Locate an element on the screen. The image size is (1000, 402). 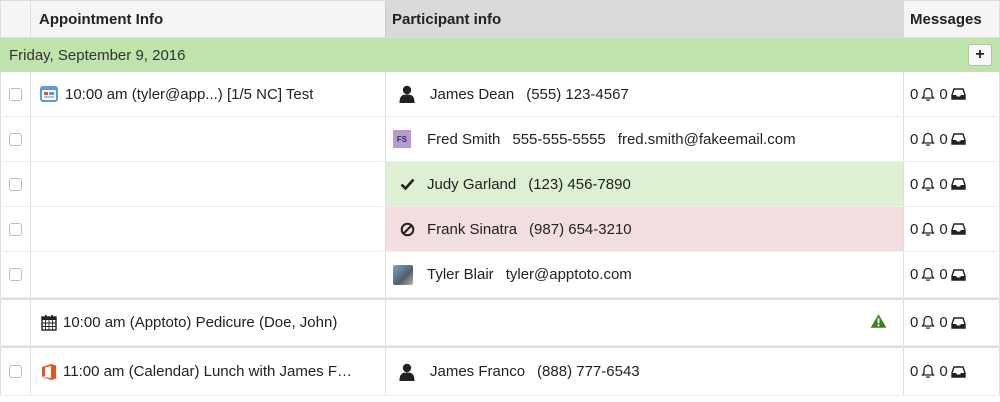
header-messages: Messages is located at coordinates (951, 19).